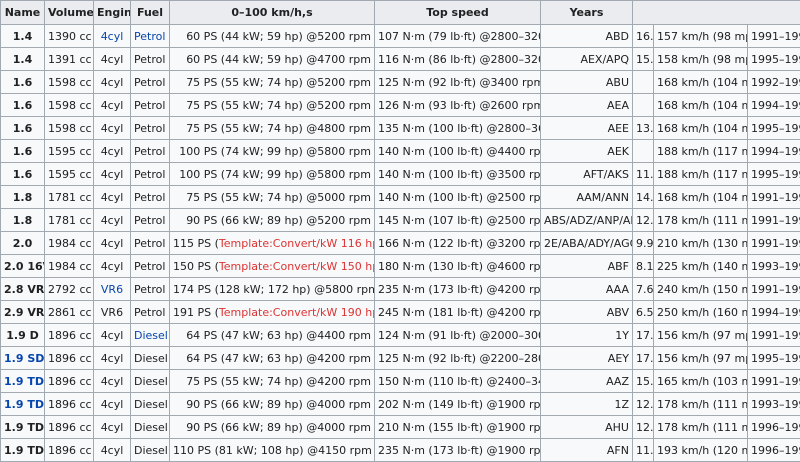 The width and height of the screenshot is (800, 462). I want to click on cell-speed: 225 km/h (140 mph), so click(701, 266).